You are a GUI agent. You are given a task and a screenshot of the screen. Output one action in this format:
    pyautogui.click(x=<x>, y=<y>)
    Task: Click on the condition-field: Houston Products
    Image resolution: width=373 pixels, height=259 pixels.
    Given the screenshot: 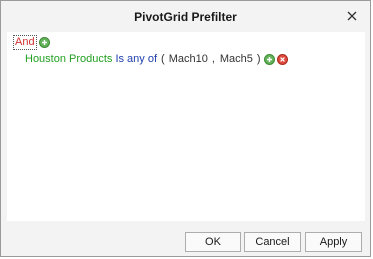 What is the action you would take?
    pyautogui.click(x=68, y=59)
    